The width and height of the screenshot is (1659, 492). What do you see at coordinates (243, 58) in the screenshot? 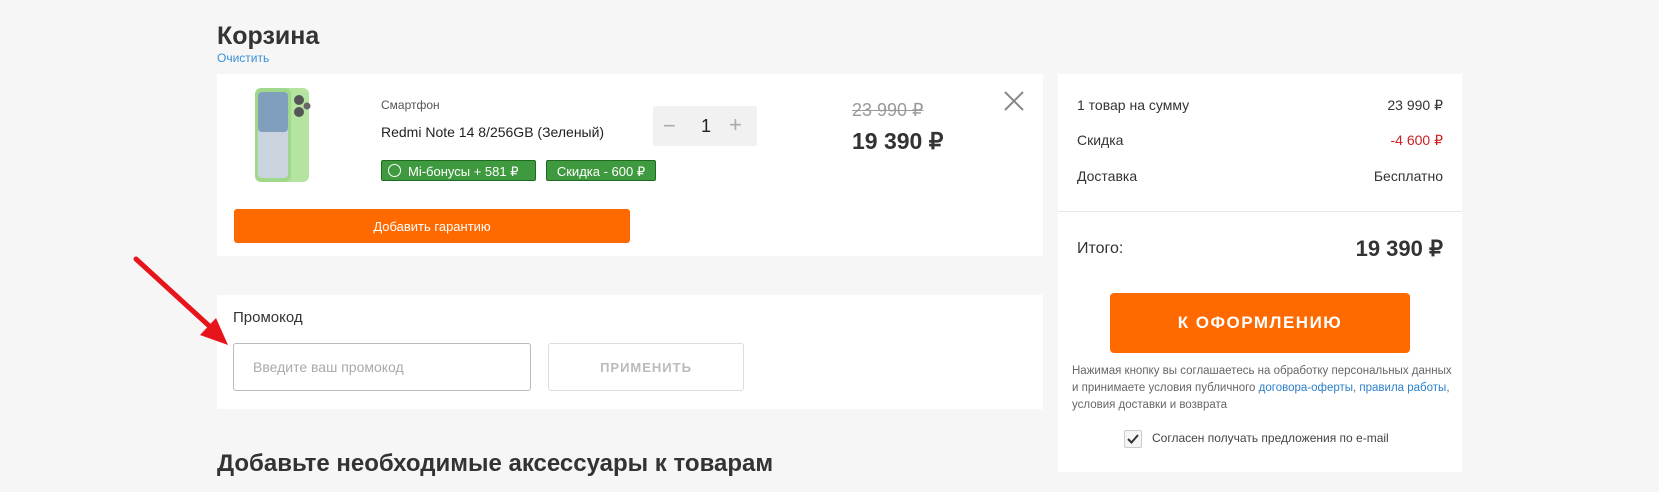
I see `clear-cart-link: Очистить` at bounding box center [243, 58].